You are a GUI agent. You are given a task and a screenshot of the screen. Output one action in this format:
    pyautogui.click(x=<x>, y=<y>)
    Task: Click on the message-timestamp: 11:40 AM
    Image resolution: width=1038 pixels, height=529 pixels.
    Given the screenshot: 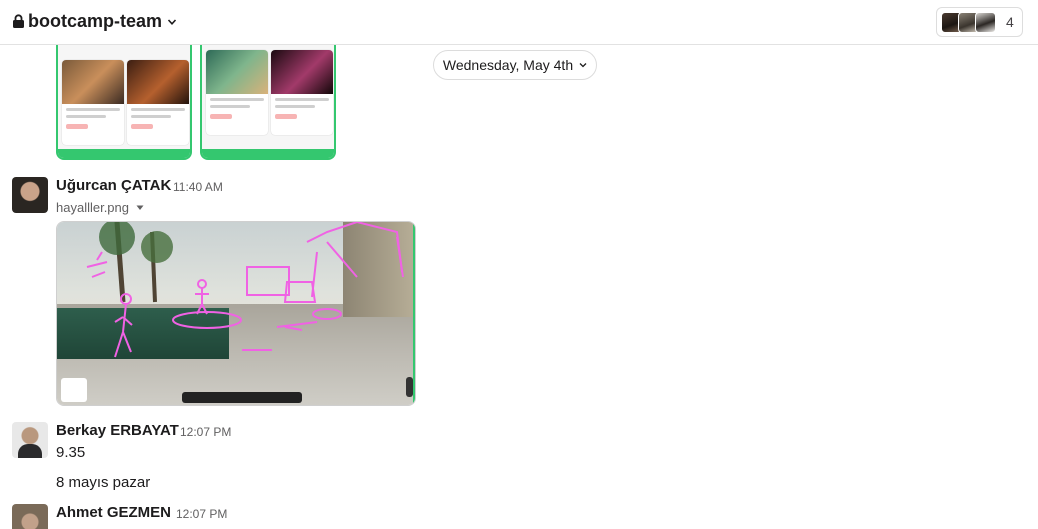 What is the action you would take?
    pyautogui.click(x=198, y=187)
    